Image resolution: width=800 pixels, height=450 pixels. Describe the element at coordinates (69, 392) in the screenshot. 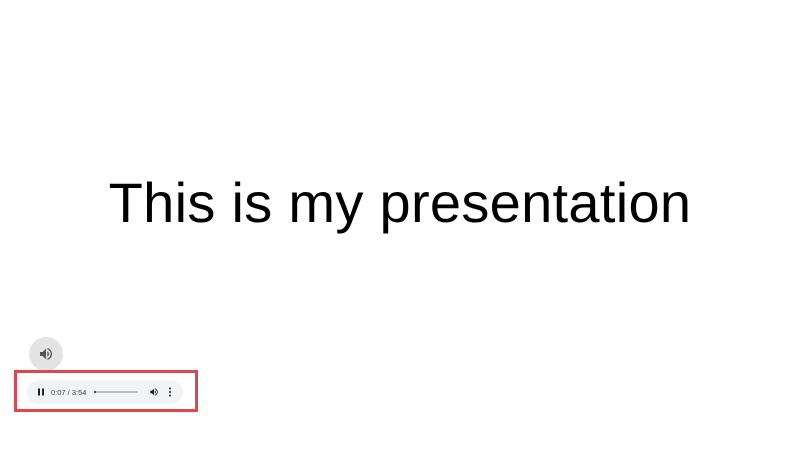

I see `time-display: 0:07 / 3:54` at that location.